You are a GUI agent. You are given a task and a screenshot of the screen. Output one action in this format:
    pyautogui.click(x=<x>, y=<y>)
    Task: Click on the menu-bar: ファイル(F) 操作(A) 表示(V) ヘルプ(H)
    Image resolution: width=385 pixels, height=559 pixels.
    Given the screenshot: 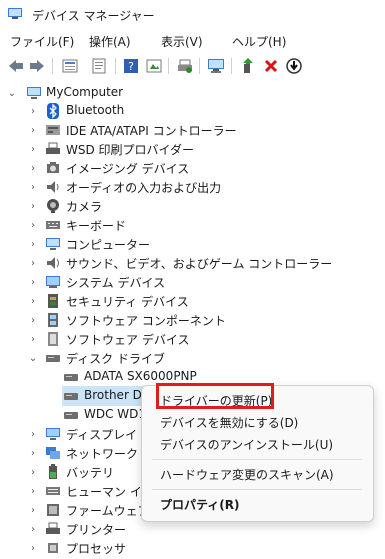 What is the action you would take?
    pyautogui.click(x=192, y=41)
    